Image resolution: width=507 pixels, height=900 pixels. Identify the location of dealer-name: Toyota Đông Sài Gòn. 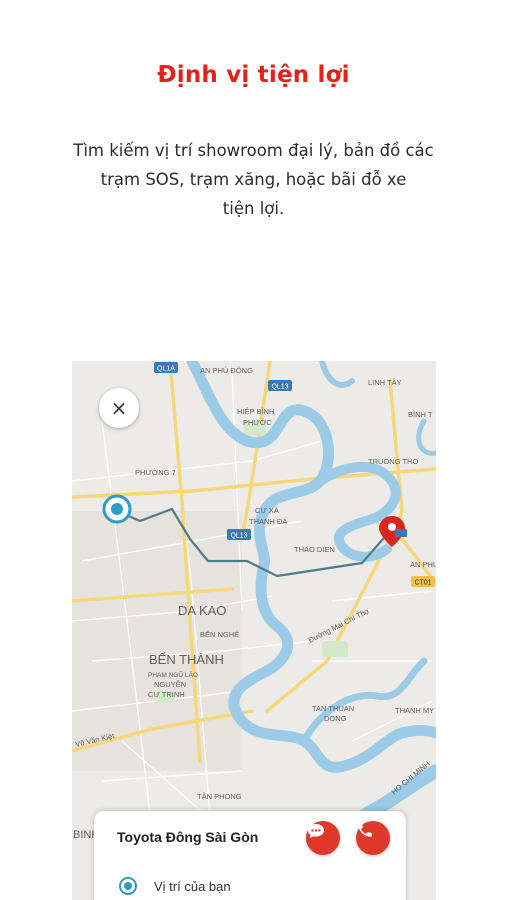
(188, 837).